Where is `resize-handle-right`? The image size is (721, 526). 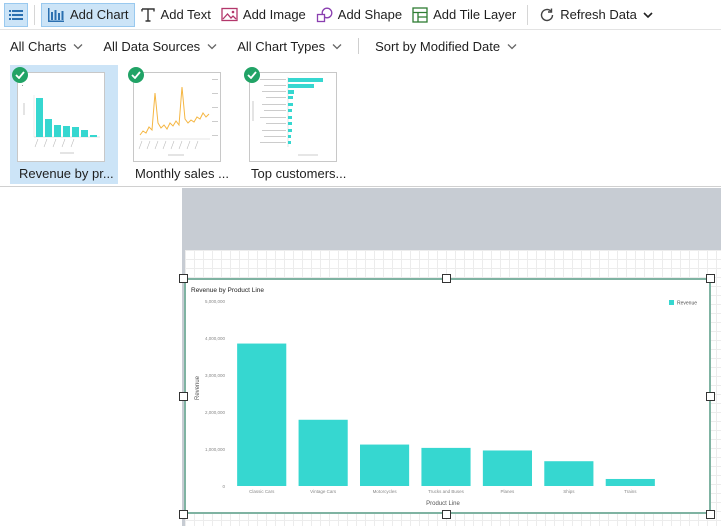 resize-handle-right is located at coordinates (710, 396).